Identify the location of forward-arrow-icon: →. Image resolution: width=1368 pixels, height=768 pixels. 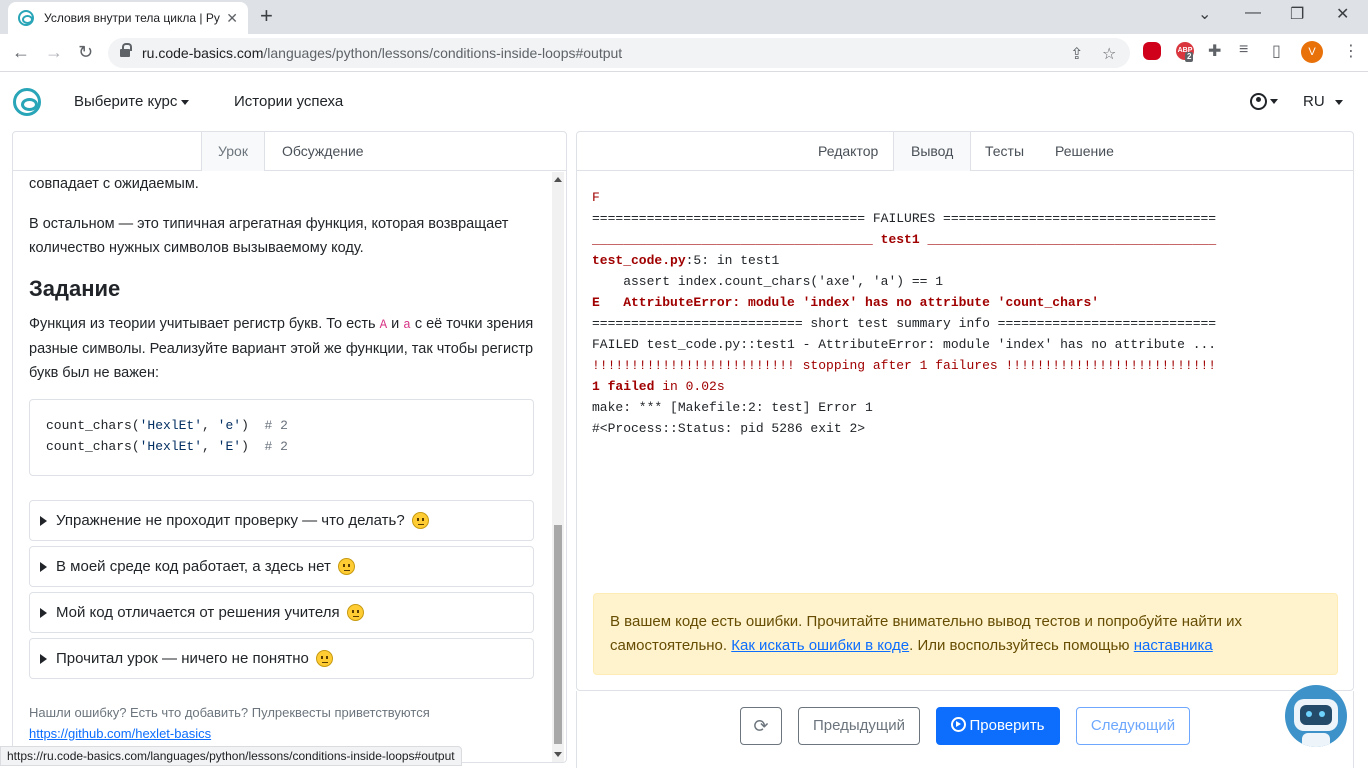
(54, 52).